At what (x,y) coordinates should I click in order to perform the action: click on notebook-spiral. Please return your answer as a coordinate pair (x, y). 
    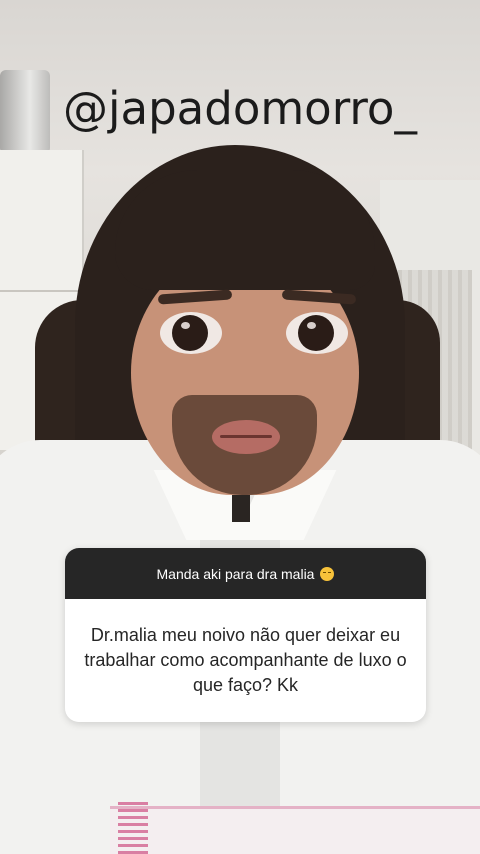
    Looking at the image, I should click on (133, 827).